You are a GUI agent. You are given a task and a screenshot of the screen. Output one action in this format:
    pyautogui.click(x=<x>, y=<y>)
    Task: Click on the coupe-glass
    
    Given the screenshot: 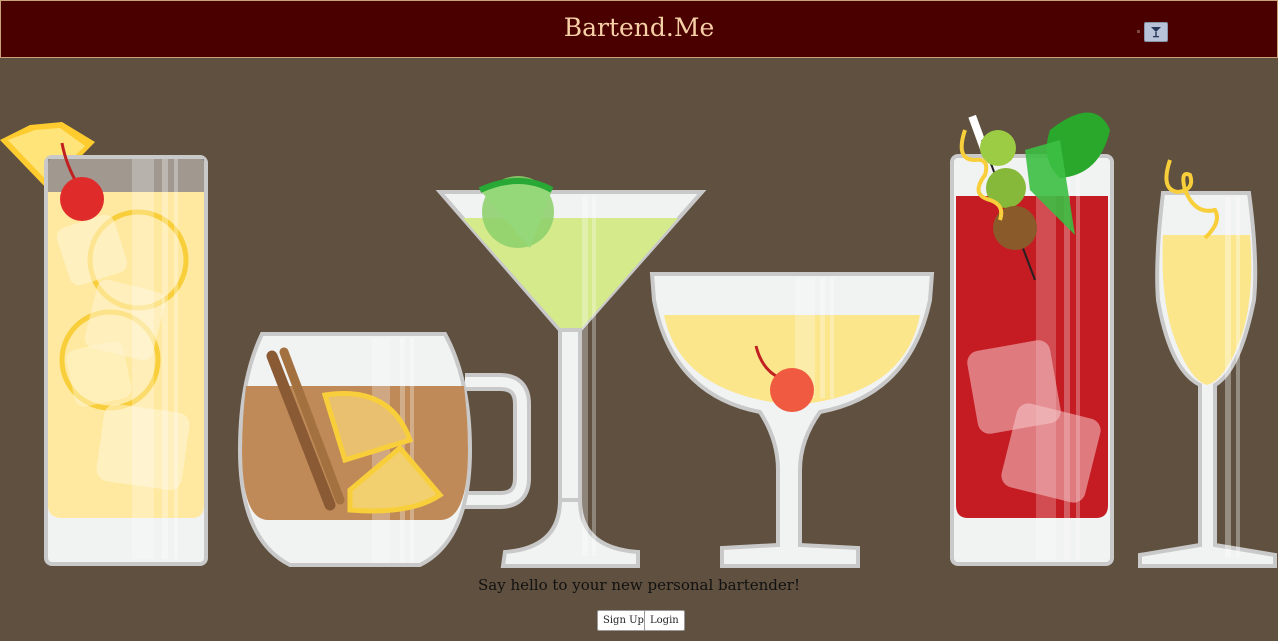 What is the action you would take?
    pyautogui.click(x=792, y=420)
    